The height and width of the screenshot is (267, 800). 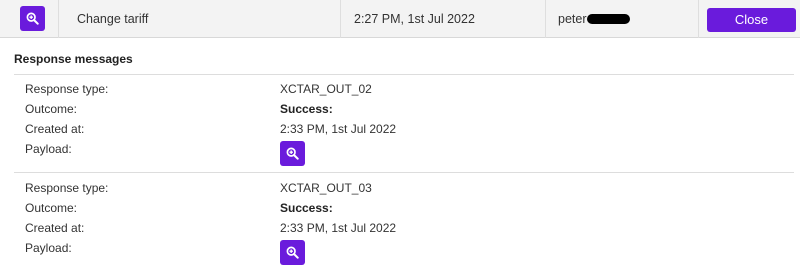 I want to click on view-request-button, so click(x=32, y=18).